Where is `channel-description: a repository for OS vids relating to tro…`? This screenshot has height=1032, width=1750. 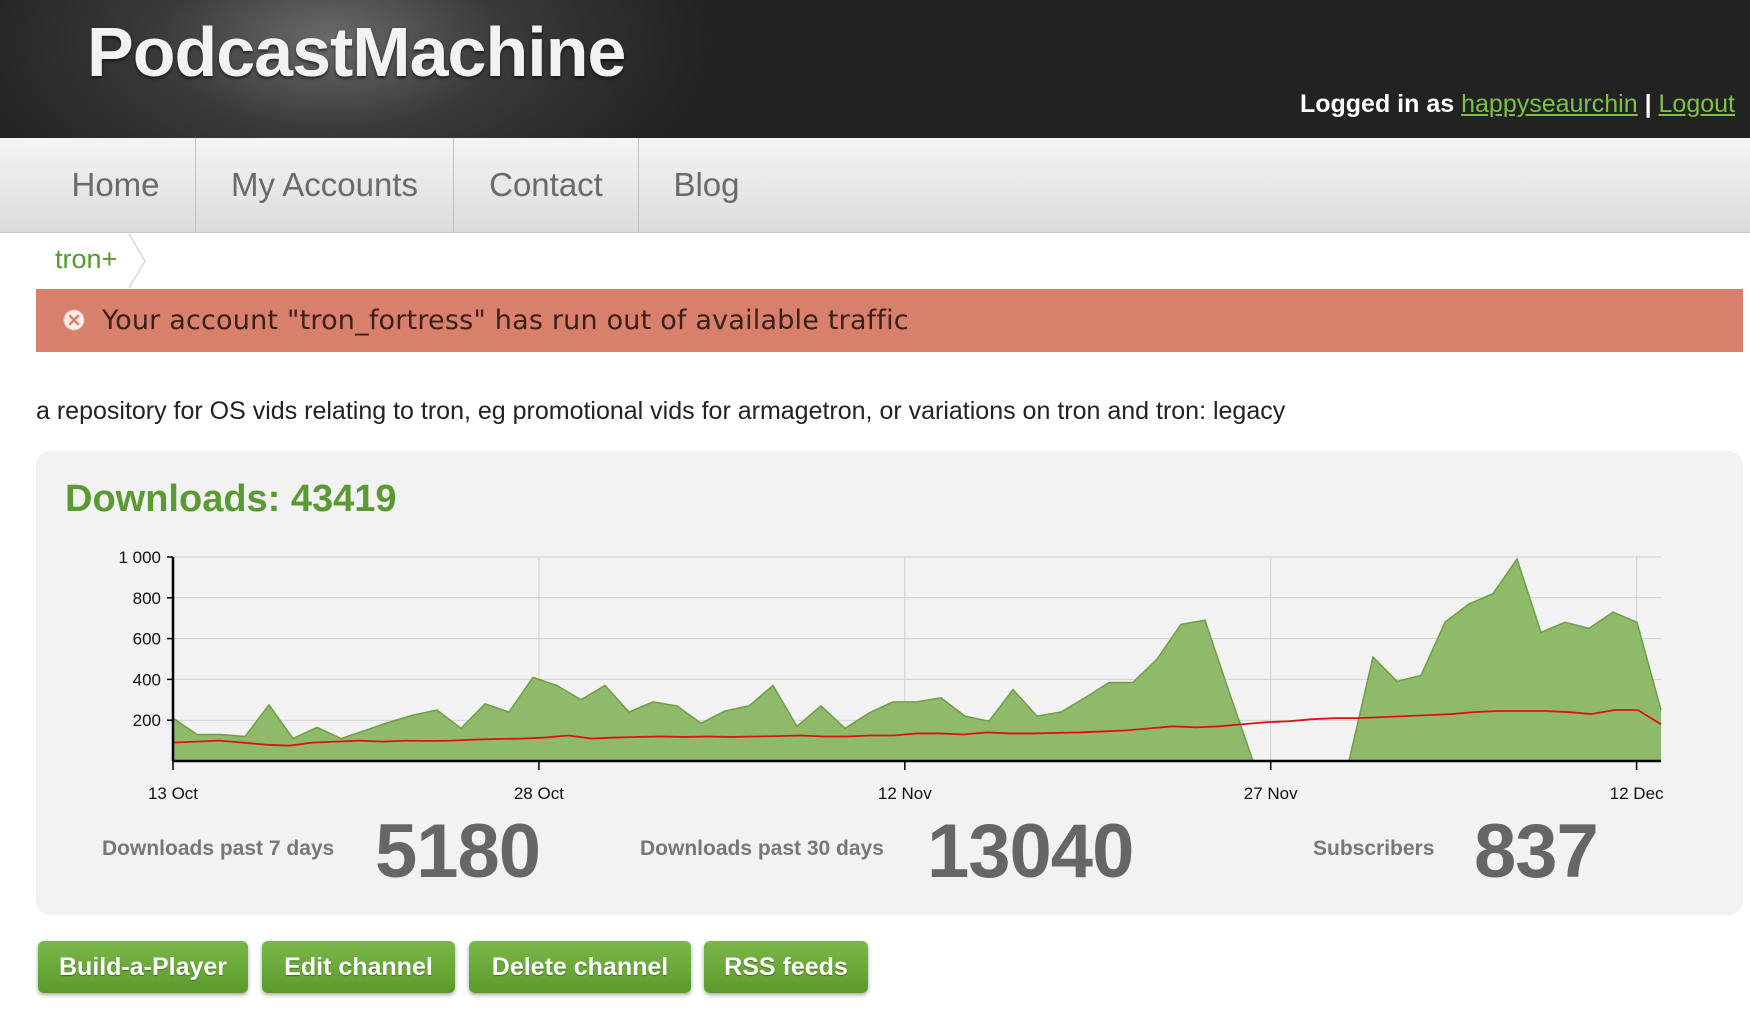
channel-description: a repository for OS vids relating to tro… is located at coordinates (661, 411).